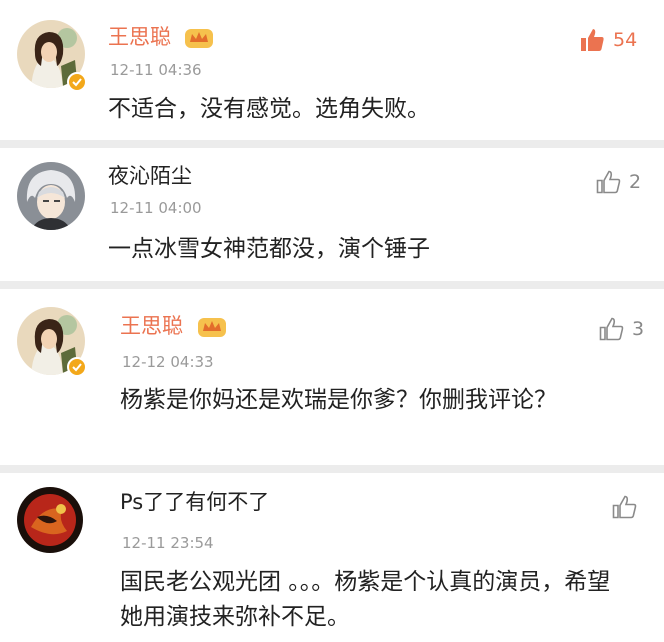 The width and height of the screenshot is (664, 642). I want to click on comment-timestamp: 12-11 23:54, so click(168, 543).